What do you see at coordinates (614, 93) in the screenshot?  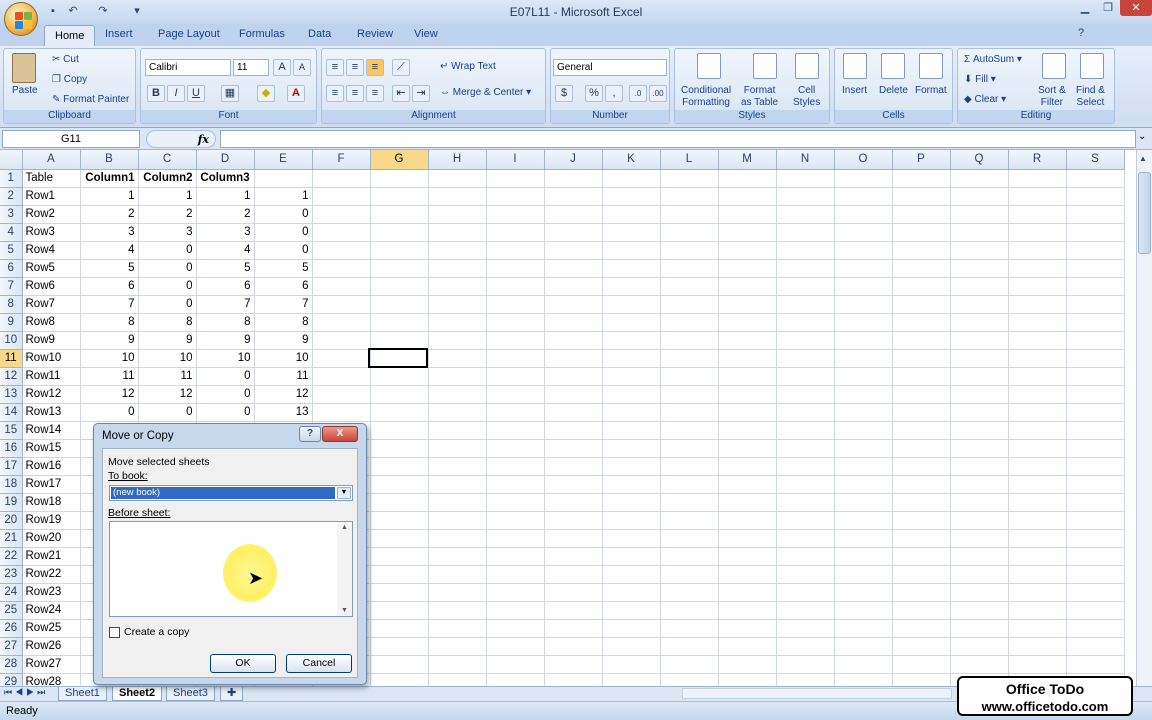 I see `comma-icon: ,` at bounding box center [614, 93].